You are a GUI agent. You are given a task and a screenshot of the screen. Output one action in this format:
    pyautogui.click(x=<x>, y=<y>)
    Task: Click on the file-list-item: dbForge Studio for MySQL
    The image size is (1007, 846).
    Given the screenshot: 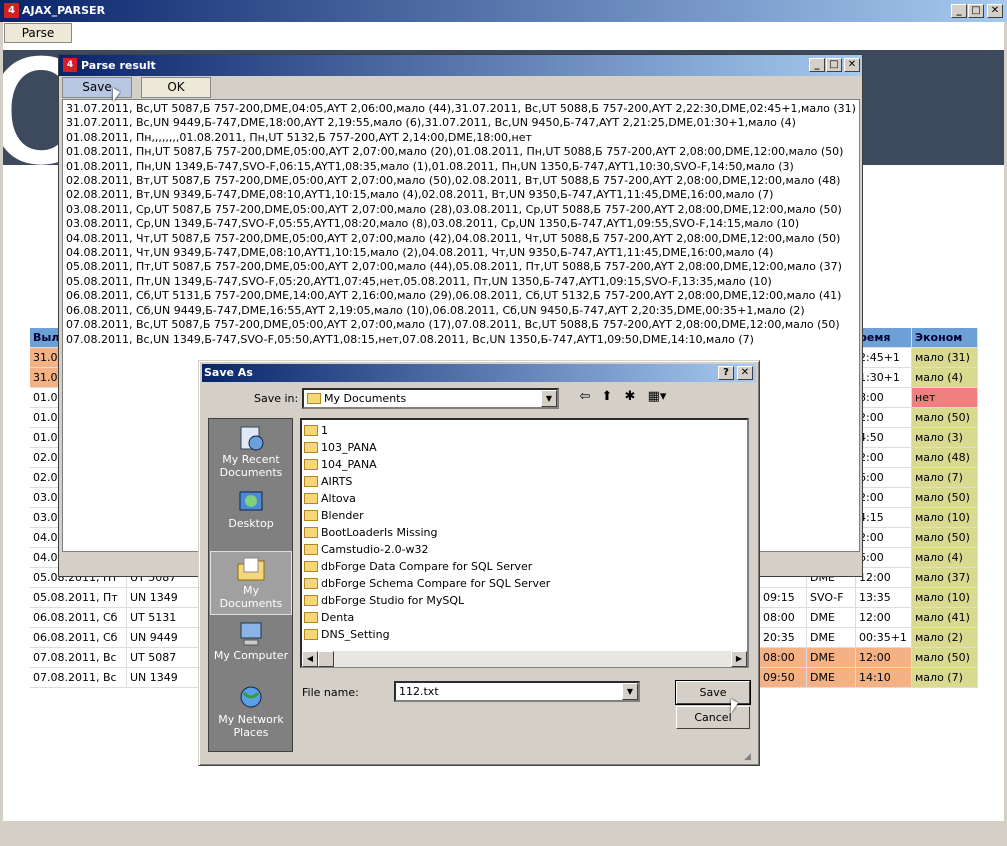 What is the action you would take?
    pyautogui.click(x=384, y=600)
    